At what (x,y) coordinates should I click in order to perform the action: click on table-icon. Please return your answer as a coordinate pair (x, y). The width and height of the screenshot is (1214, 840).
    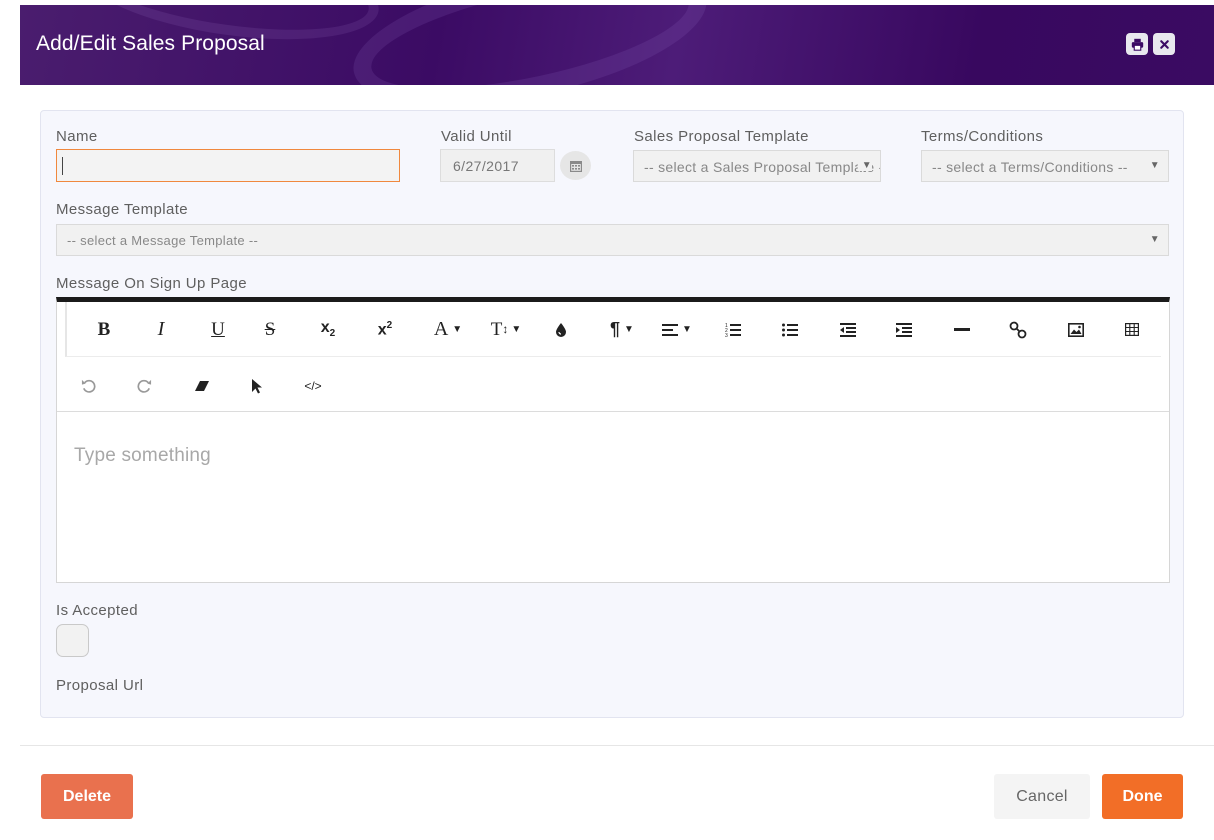
    Looking at the image, I should click on (1132, 329).